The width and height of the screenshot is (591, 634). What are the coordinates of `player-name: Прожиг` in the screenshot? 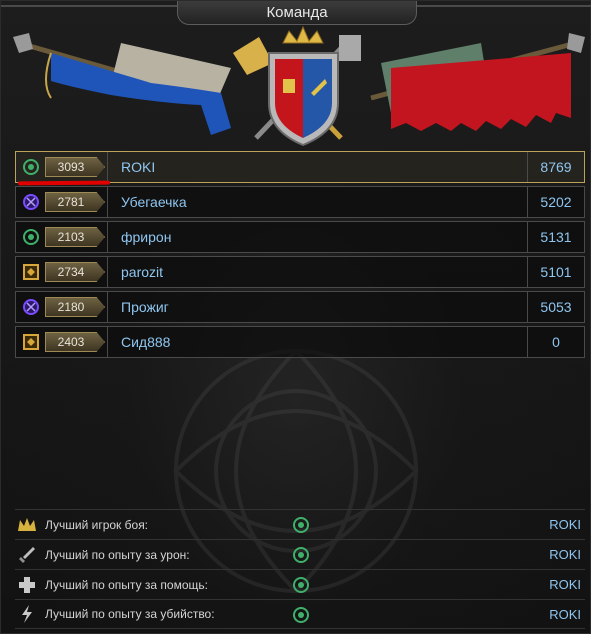 It's located at (145, 307).